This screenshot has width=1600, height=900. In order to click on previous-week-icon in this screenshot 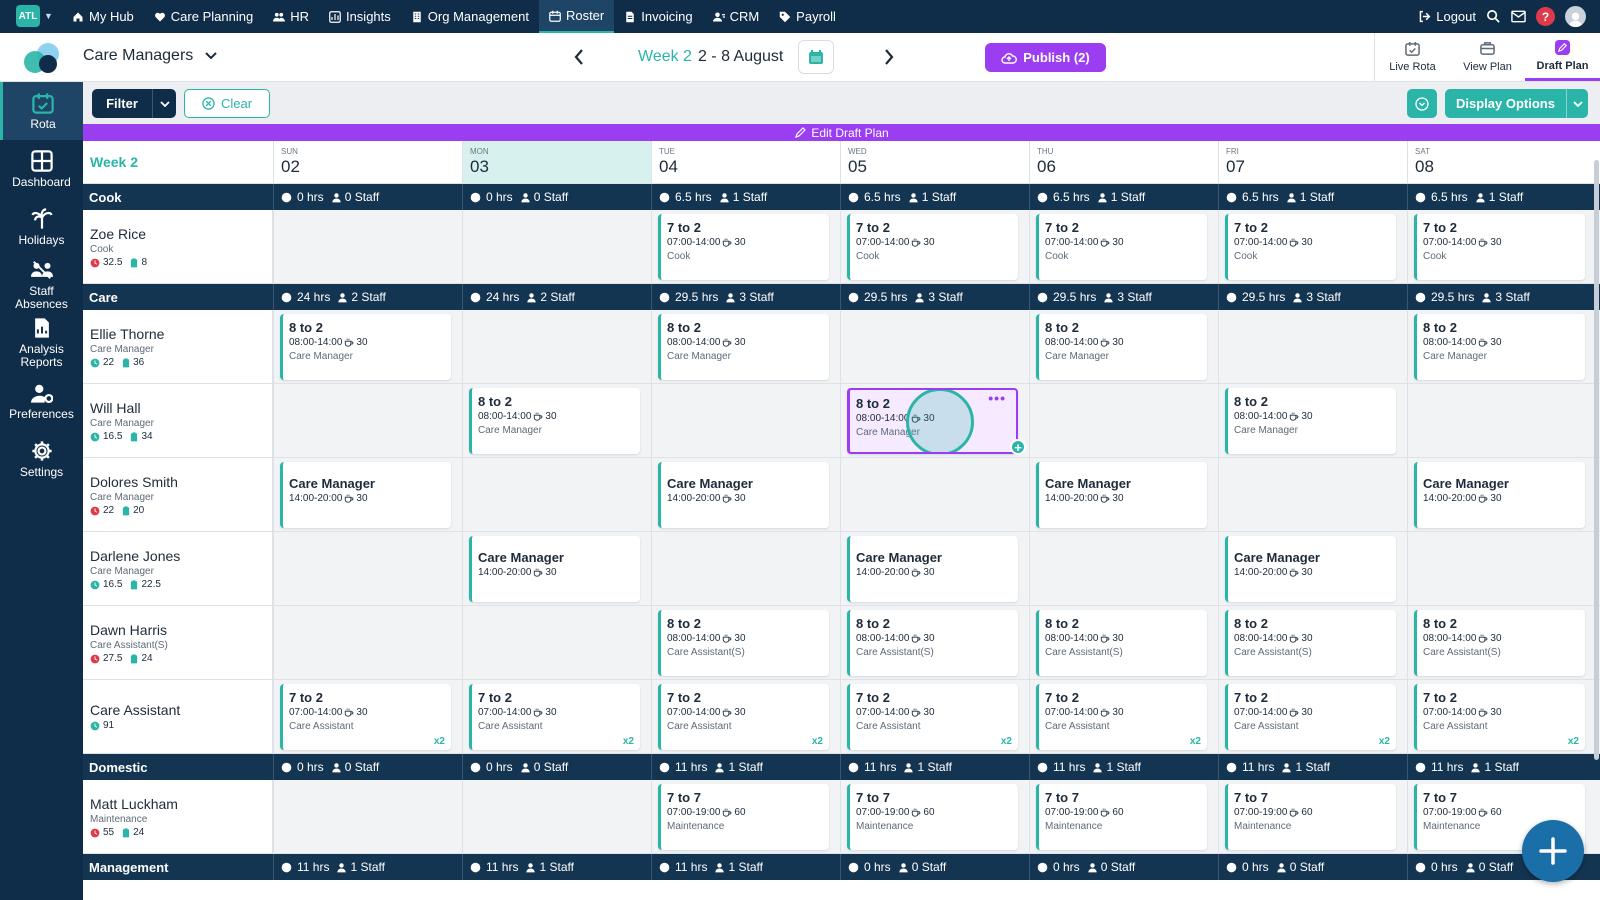, I will do `click(579, 57)`.